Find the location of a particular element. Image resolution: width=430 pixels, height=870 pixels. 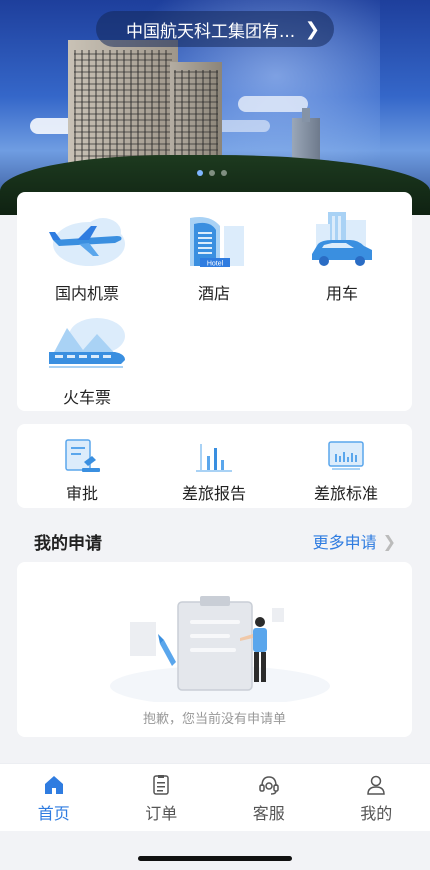

tool-label: 审批 is located at coordinates (81, 493).